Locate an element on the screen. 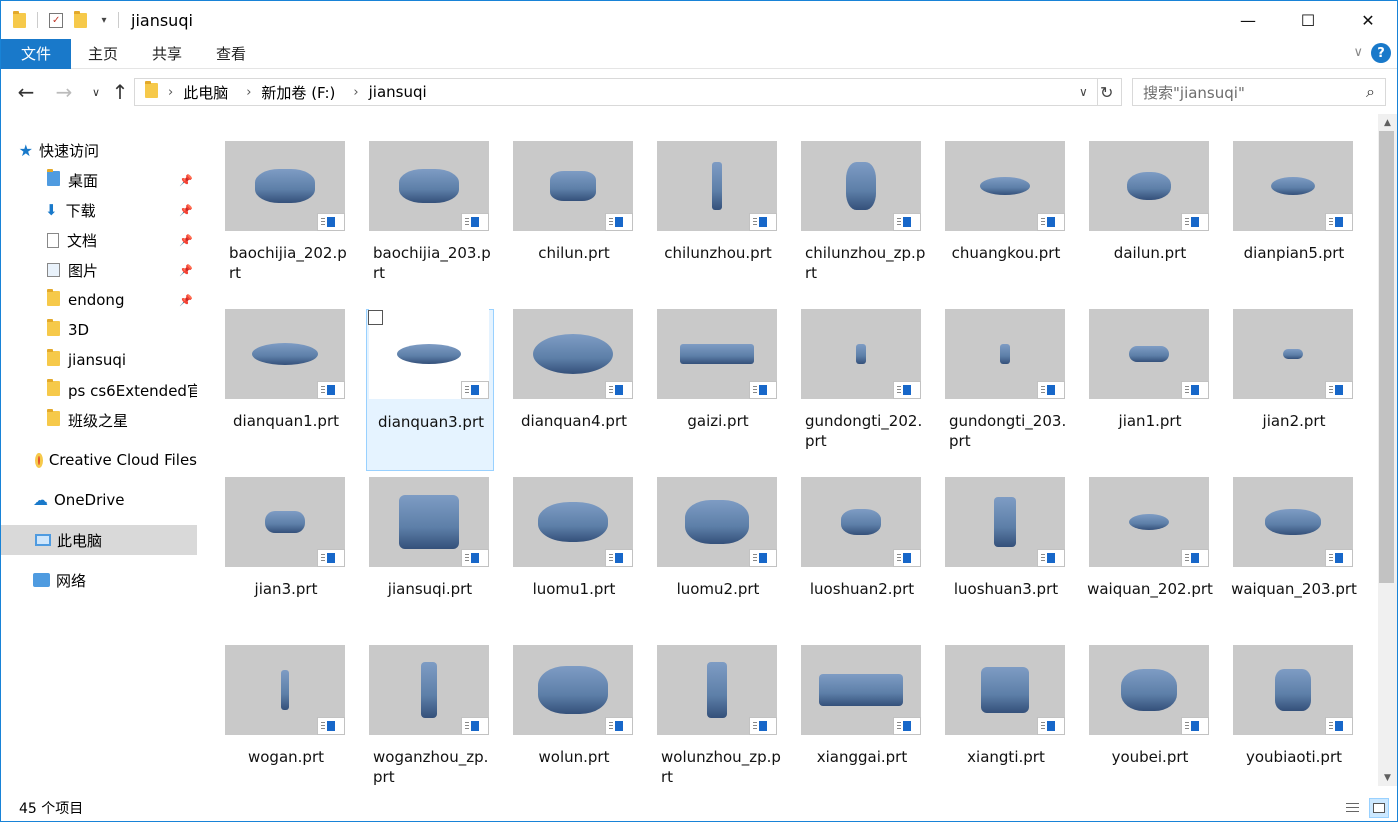 This screenshot has height=822, width=1398. large-icons-view-icon is located at coordinates (1379, 808).